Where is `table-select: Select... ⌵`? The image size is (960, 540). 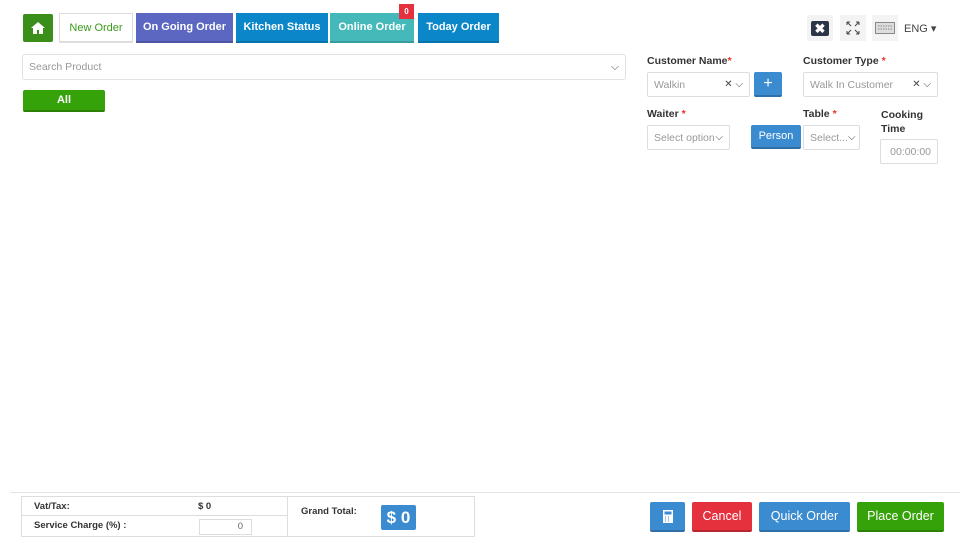 table-select: Select... ⌵ is located at coordinates (831, 137).